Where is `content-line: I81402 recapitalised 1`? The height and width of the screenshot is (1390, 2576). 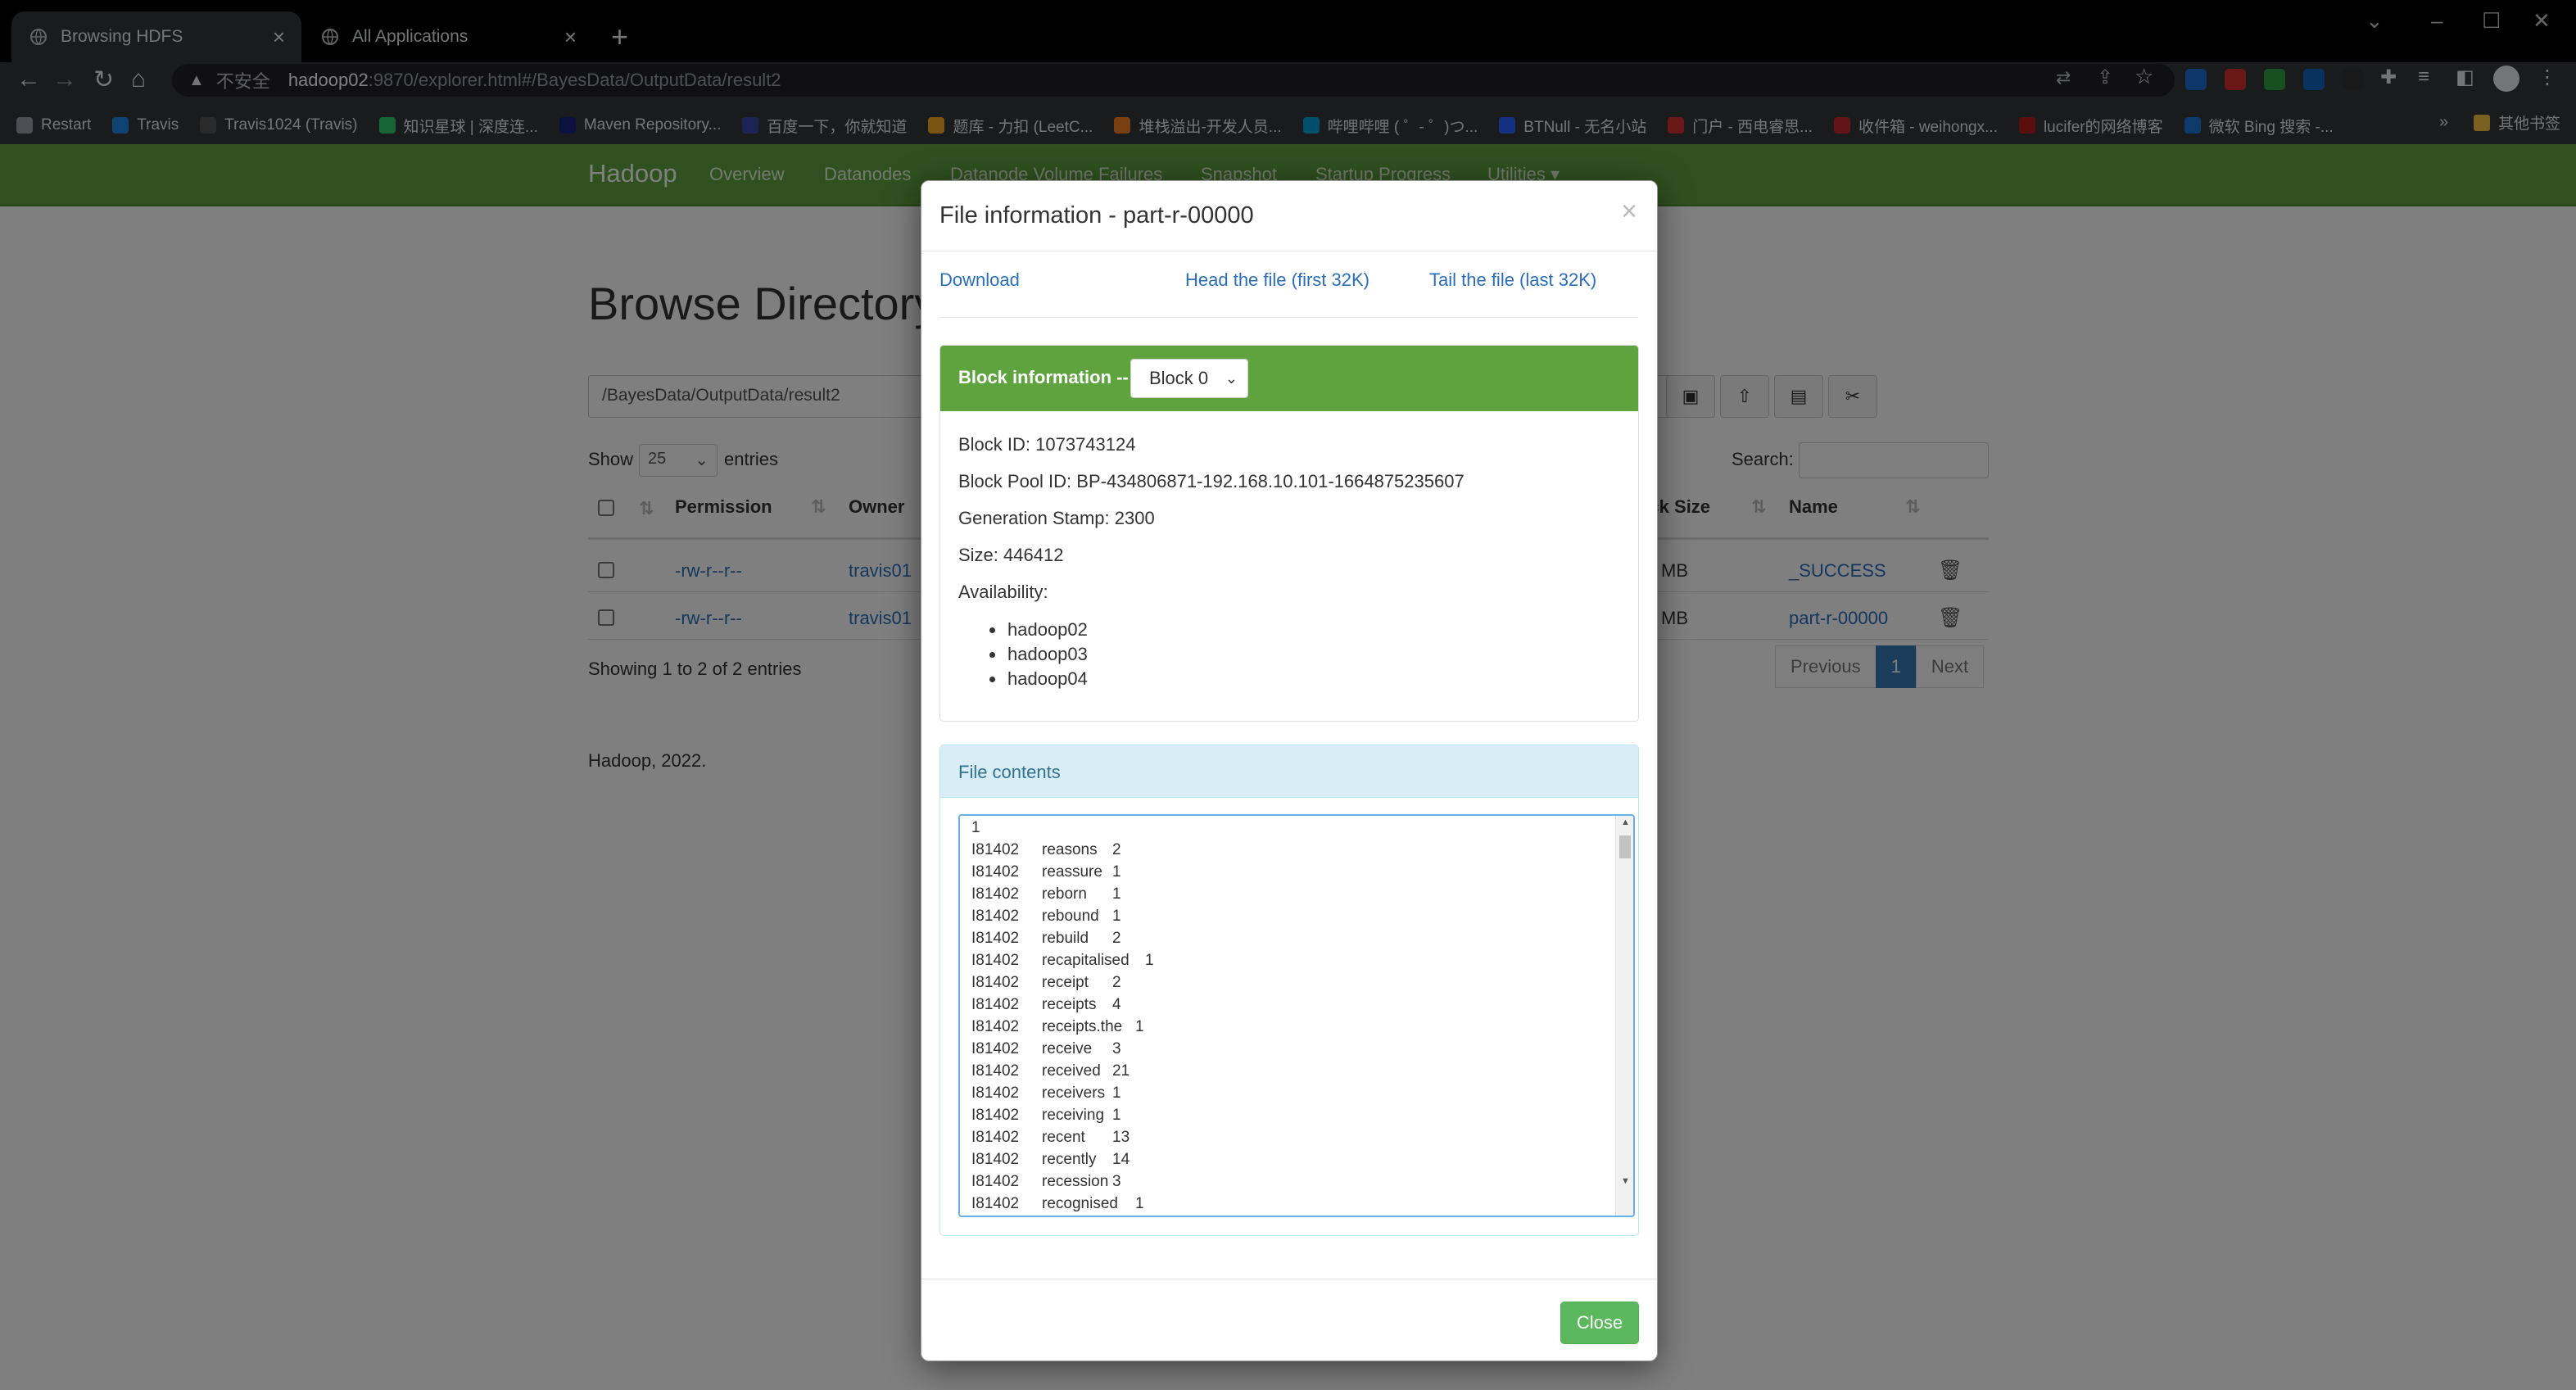
content-line: I81402 recapitalised 1 is located at coordinates (1290, 963).